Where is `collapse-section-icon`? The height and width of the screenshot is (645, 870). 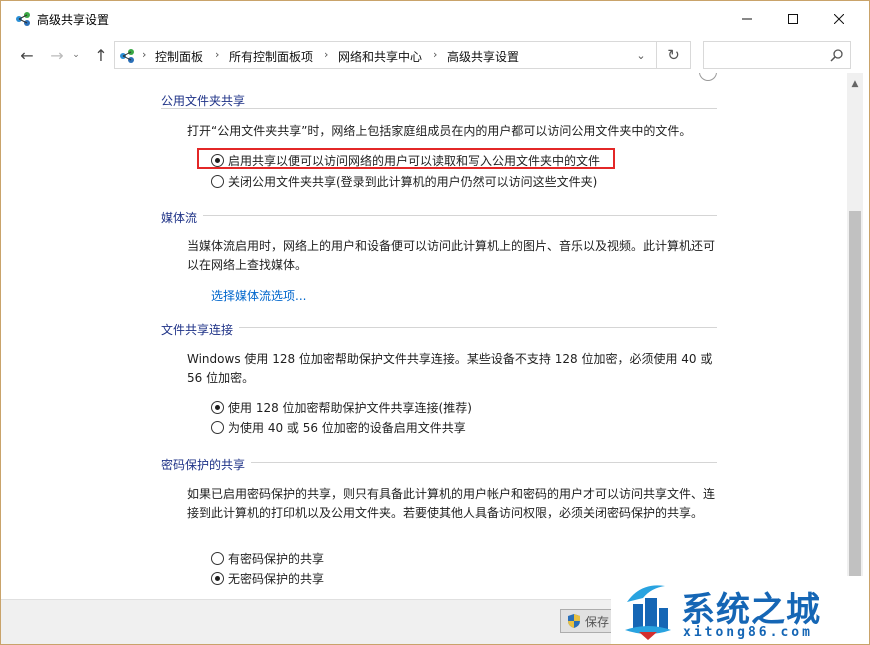
collapse-section-icon is located at coordinates (708, 77).